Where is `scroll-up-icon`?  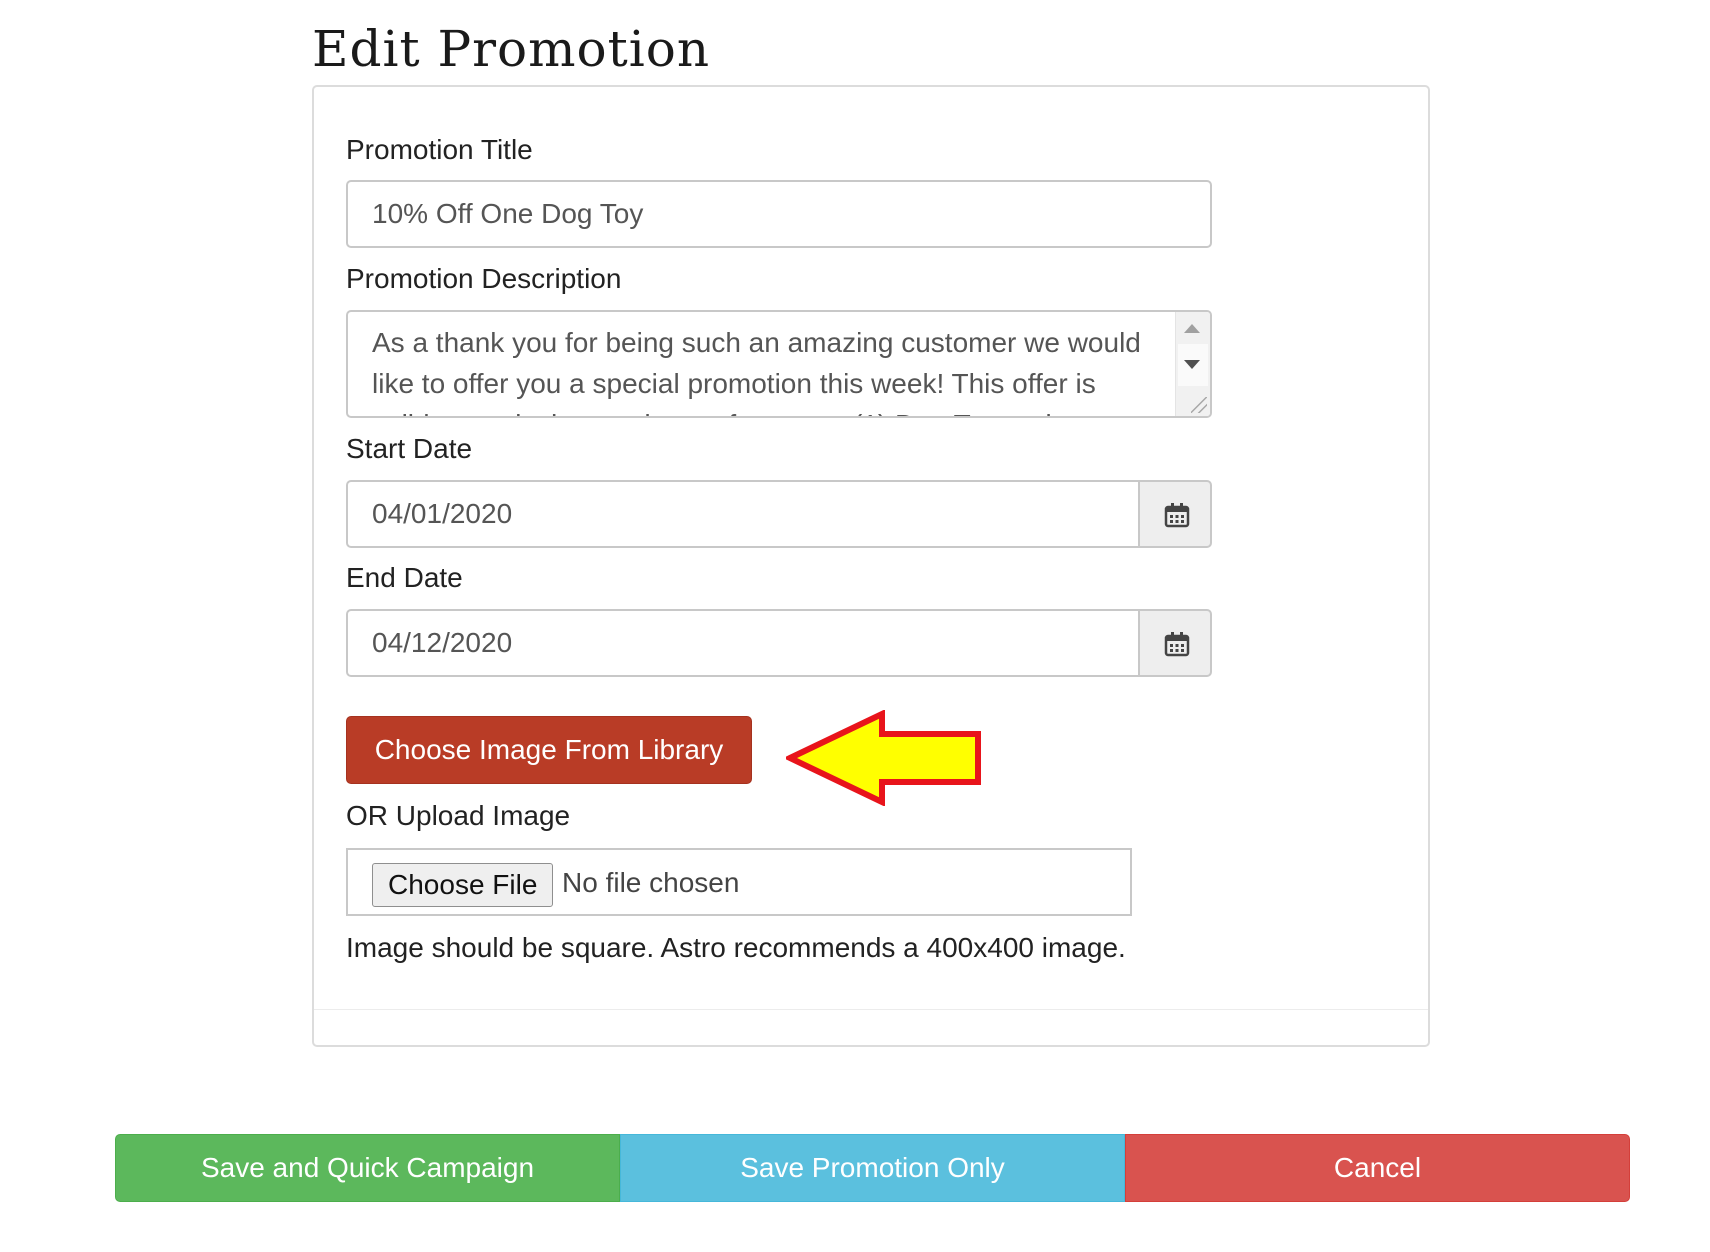 scroll-up-icon is located at coordinates (1192, 328).